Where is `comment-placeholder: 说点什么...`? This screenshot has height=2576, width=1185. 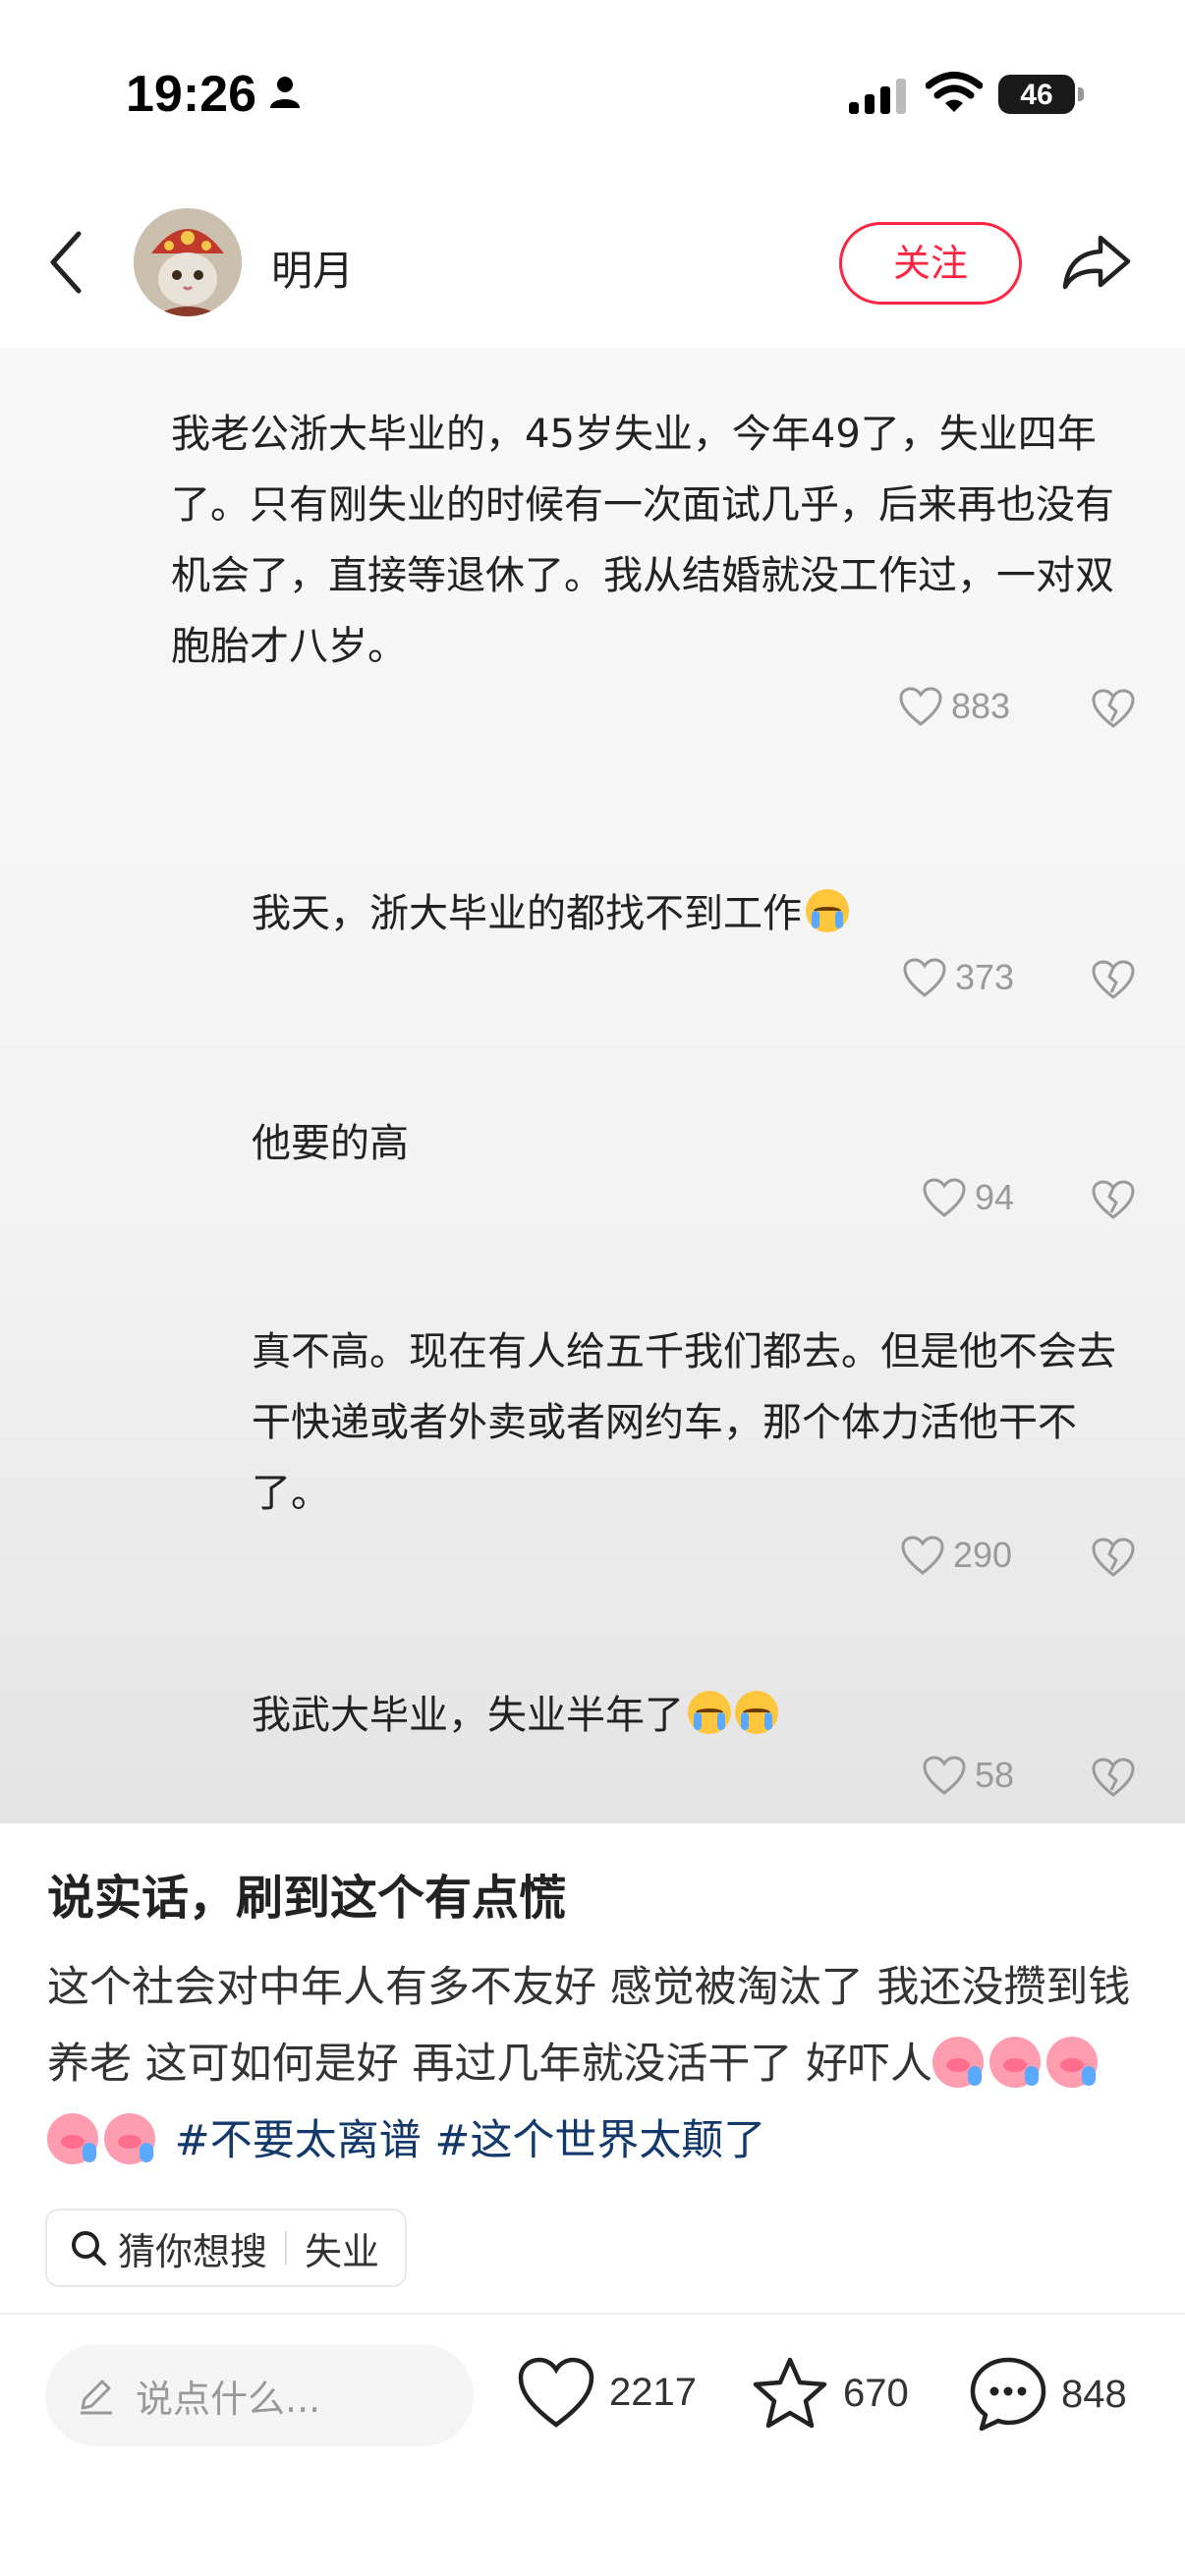
comment-placeholder: 说点什么... is located at coordinates (229, 2399).